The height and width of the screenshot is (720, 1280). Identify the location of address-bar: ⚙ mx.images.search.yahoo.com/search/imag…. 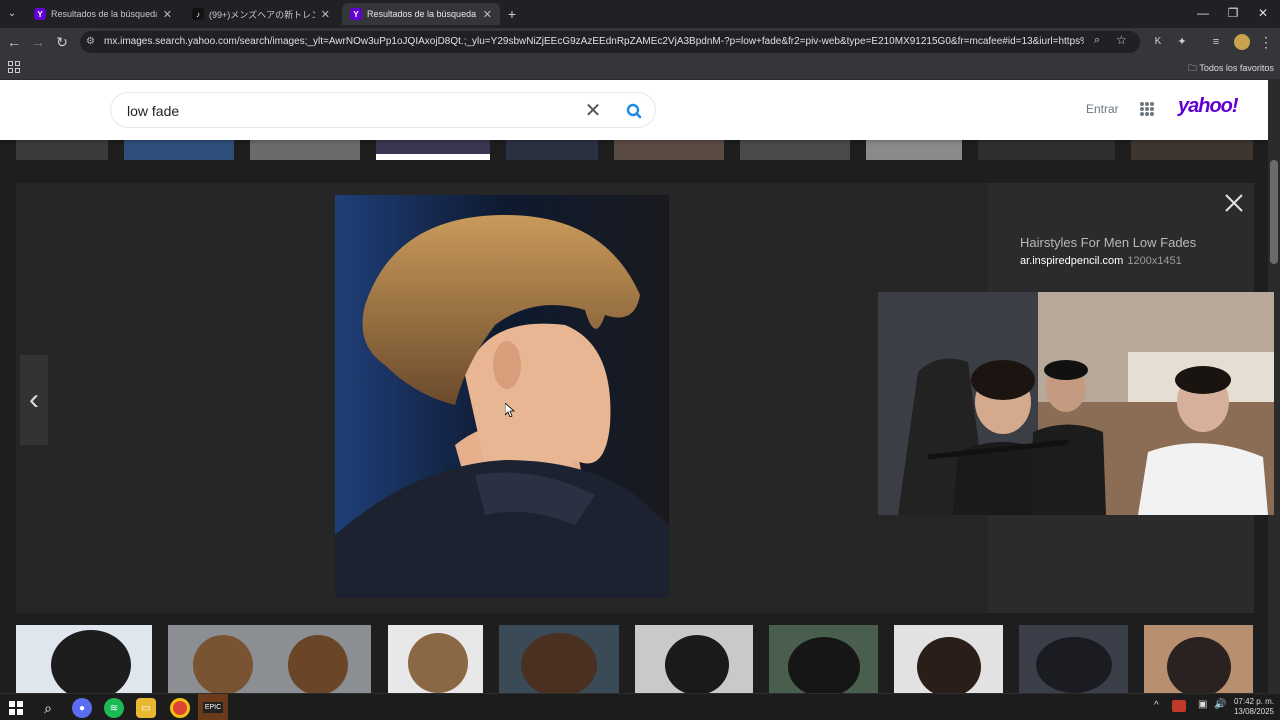
(610, 42).